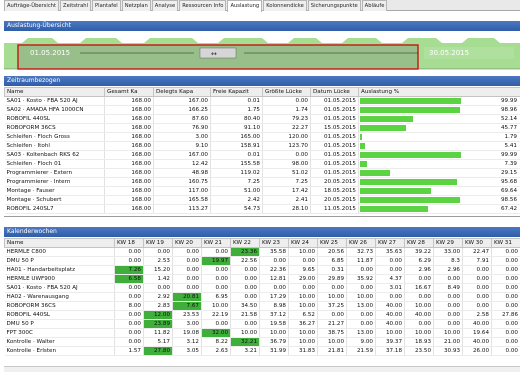 The width and height of the screenshot is (520, 372). What do you see at coordinates (236, 155) in the screenshot?
I see `cell-frei: 0.01` at bounding box center [236, 155].